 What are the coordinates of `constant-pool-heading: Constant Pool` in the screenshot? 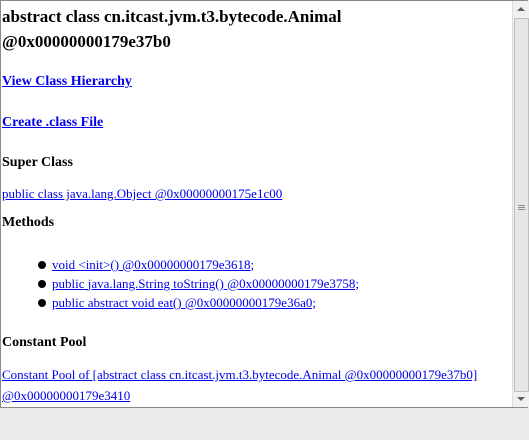 It's located at (44, 342).